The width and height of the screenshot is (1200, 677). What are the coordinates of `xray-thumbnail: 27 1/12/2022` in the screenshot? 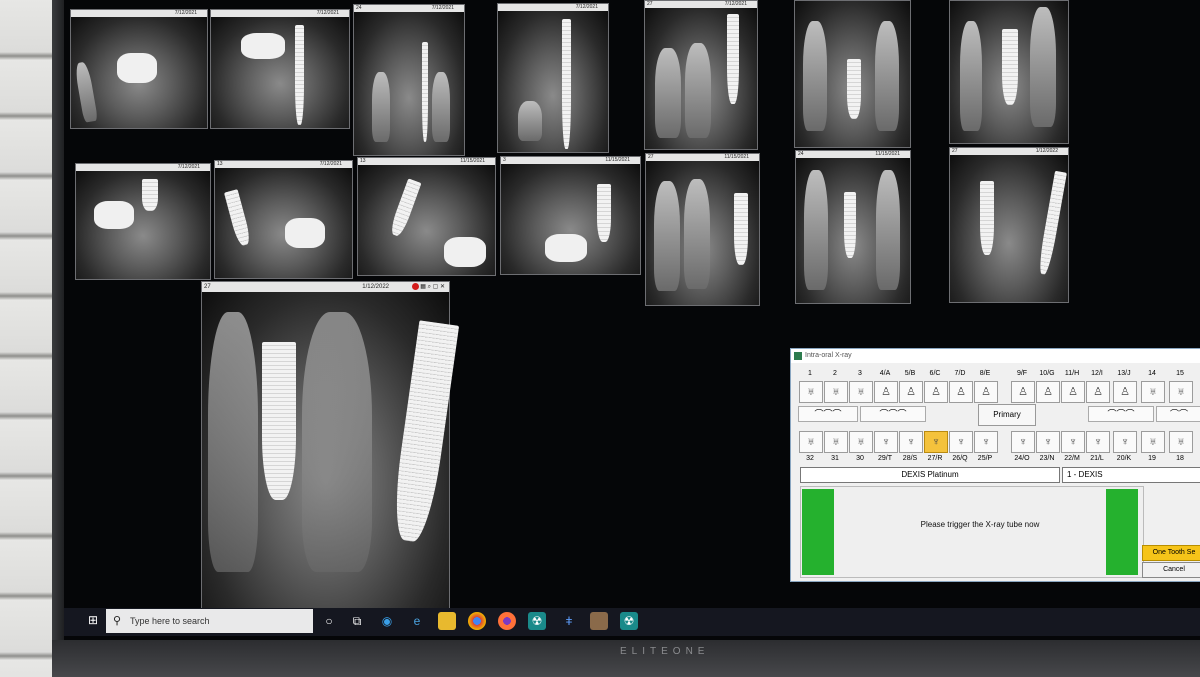 It's located at (1009, 225).